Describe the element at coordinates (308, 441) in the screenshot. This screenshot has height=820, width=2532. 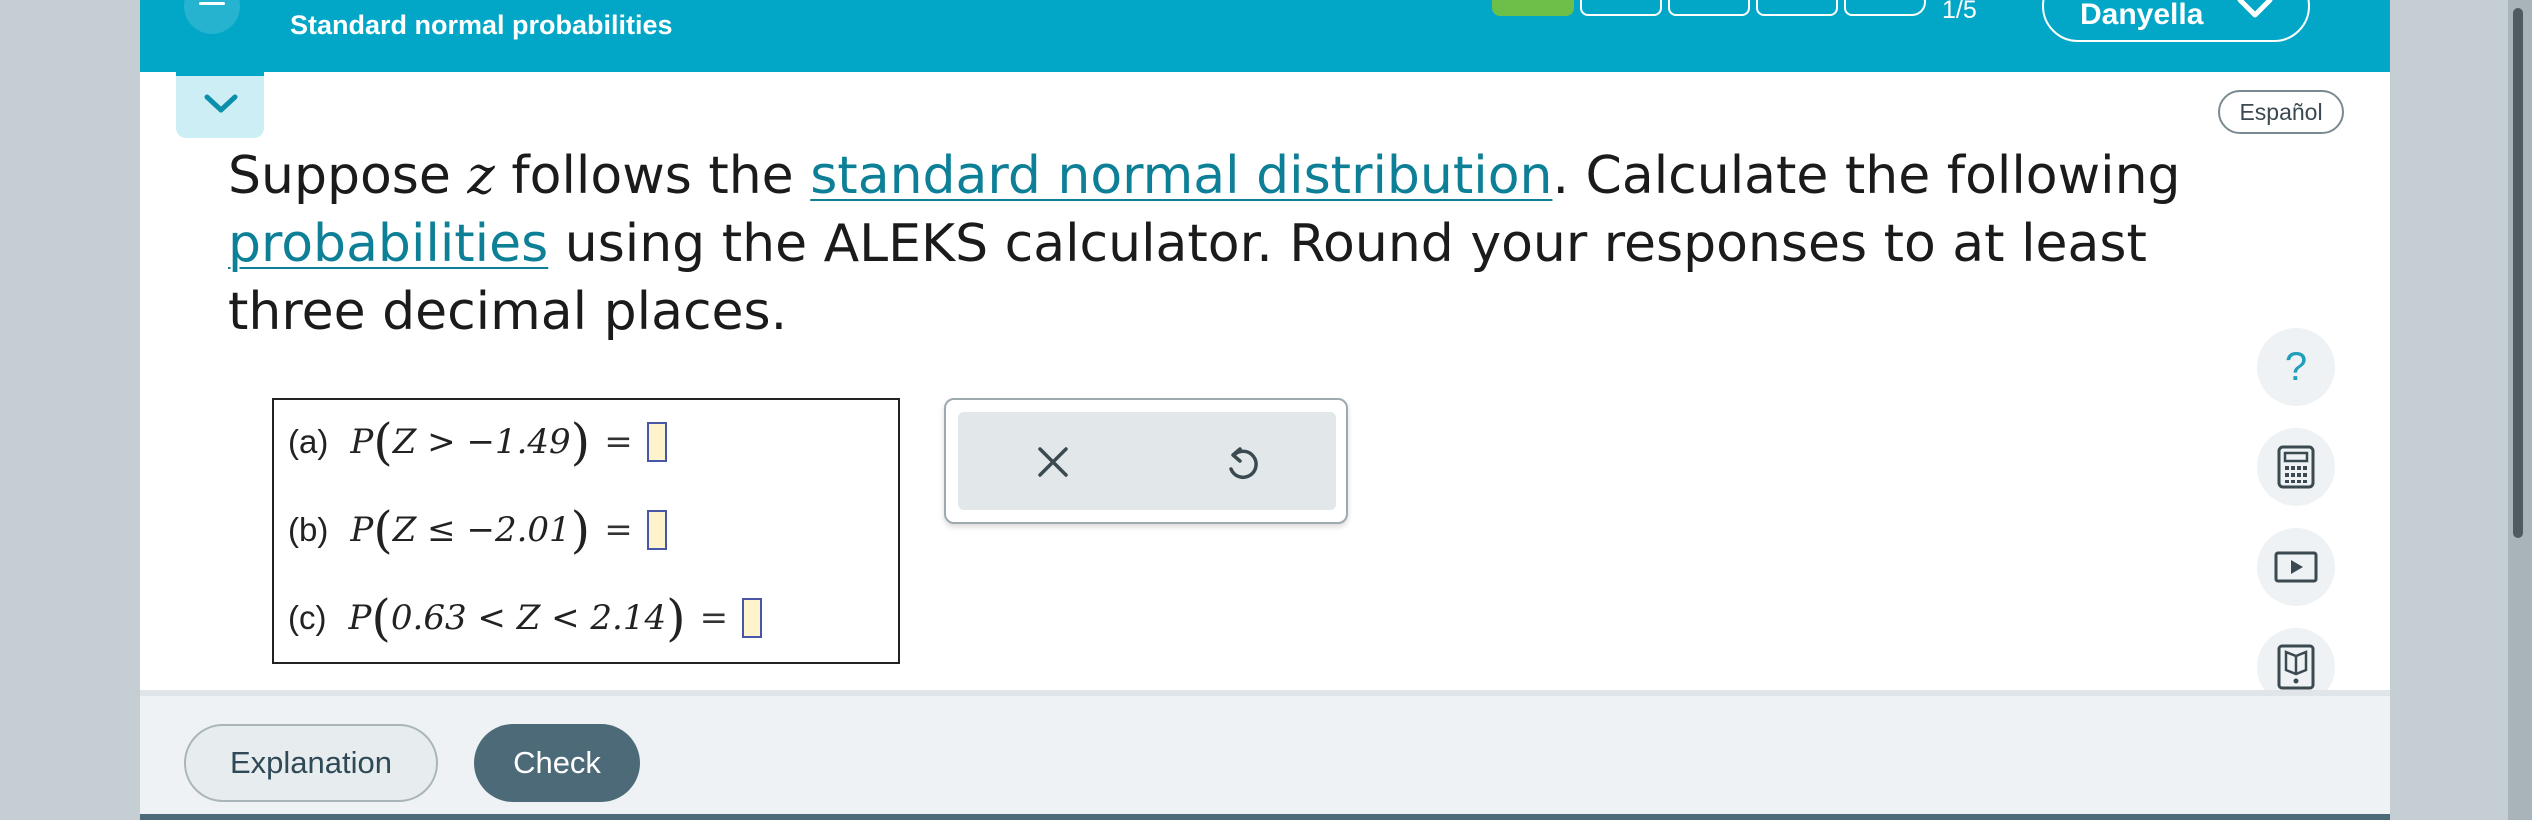
I see `problem-label: (a)` at that location.